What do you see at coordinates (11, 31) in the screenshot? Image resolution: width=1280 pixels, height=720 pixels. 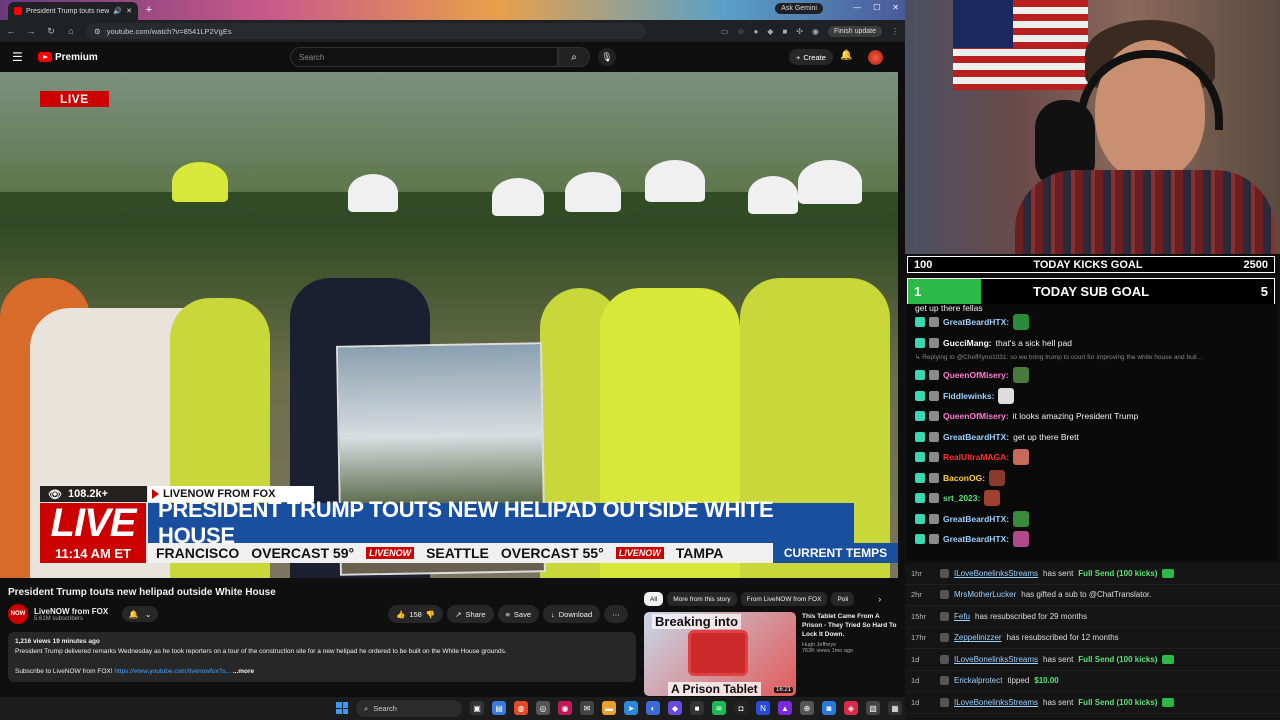 I see `back-icon: ←` at bounding box center [11, 31].